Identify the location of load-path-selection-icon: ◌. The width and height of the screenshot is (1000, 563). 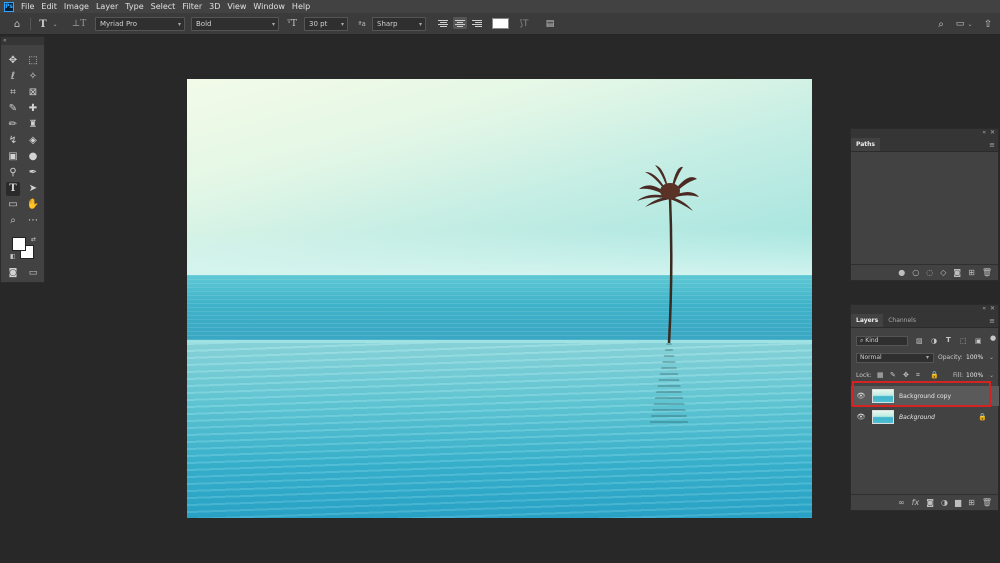
(929, 272).